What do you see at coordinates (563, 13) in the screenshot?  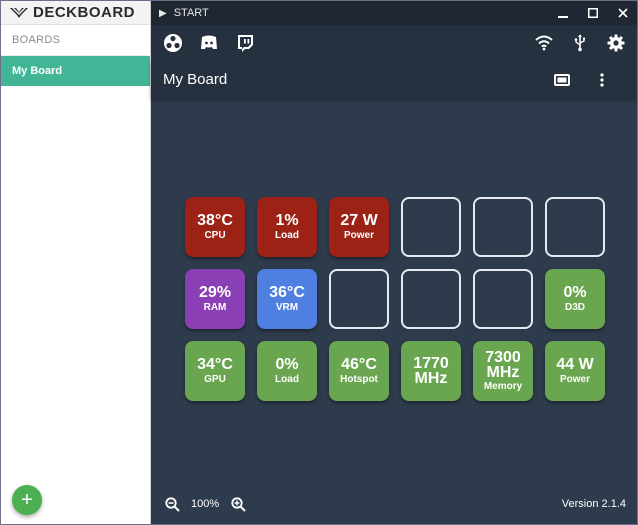 I see `minimize-button` at bounding box center [563, 13].